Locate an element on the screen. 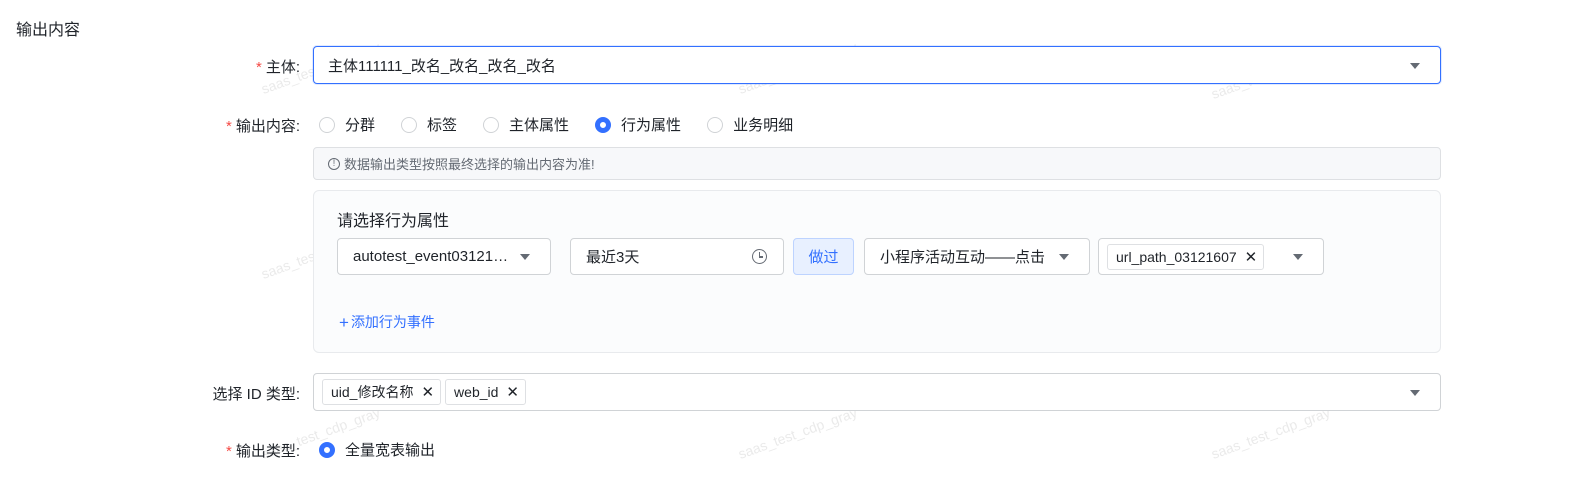 The image size is (1586, 497). add-behavior-event-label: 添加行为事件 is located at coordinates (392, 322).